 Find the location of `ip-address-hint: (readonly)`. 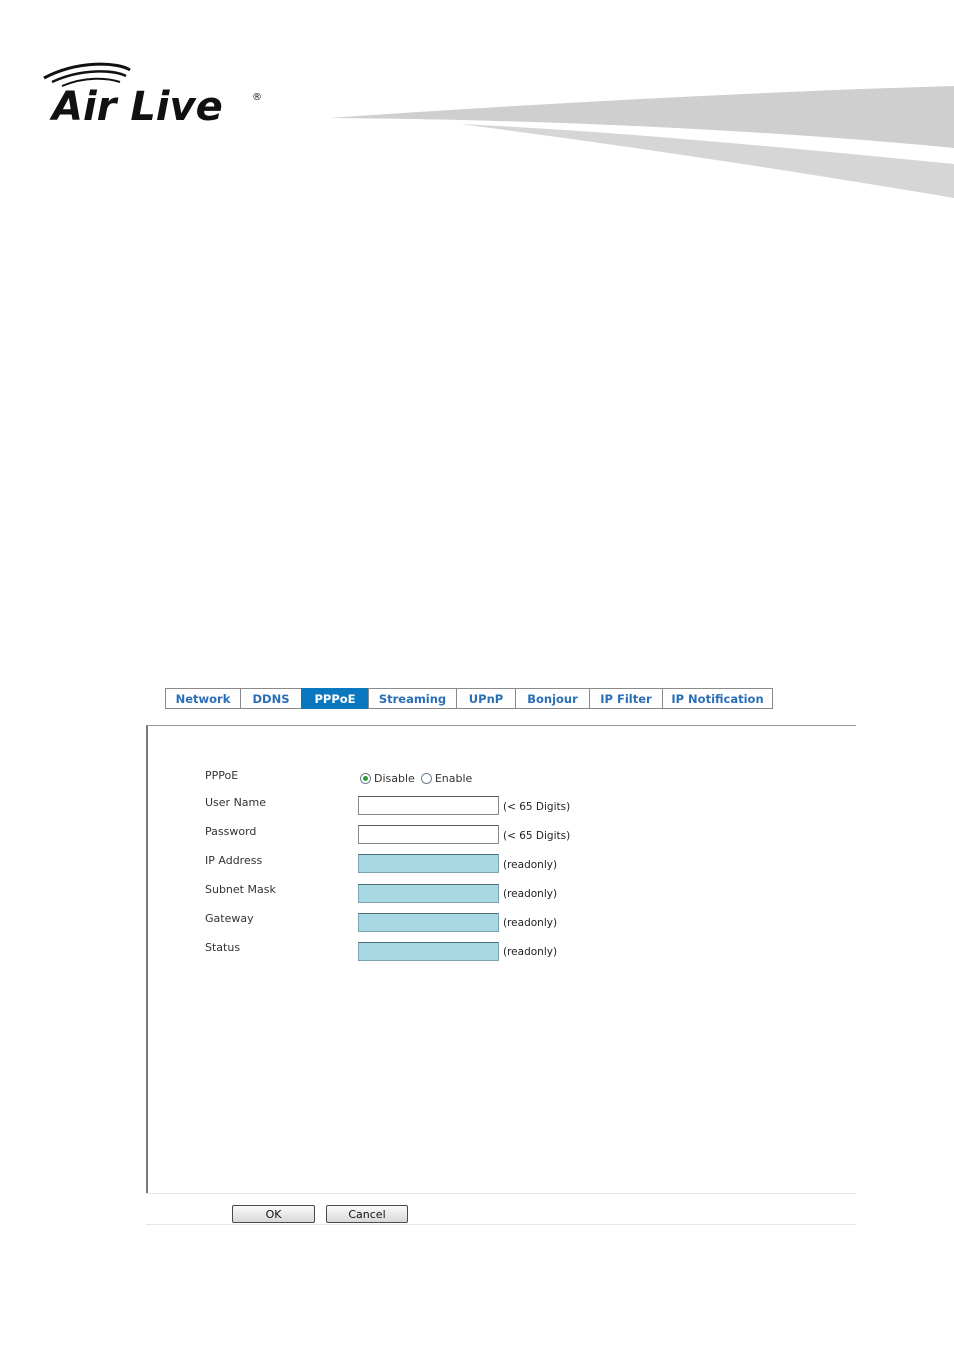

ip-address-hint: (readonly) is located at coordinates (530, 865).